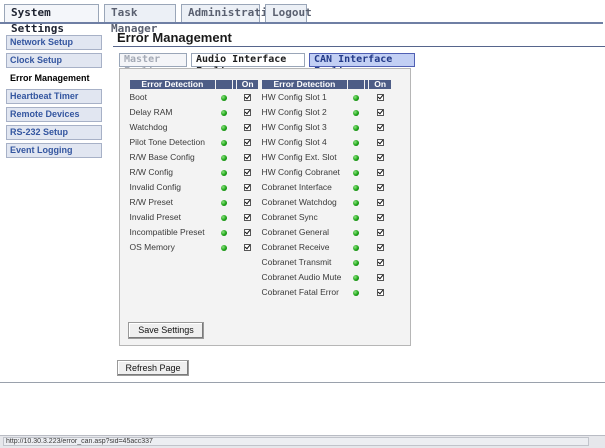  I want to click on fault-row: OS Memory, so click(194, 247).